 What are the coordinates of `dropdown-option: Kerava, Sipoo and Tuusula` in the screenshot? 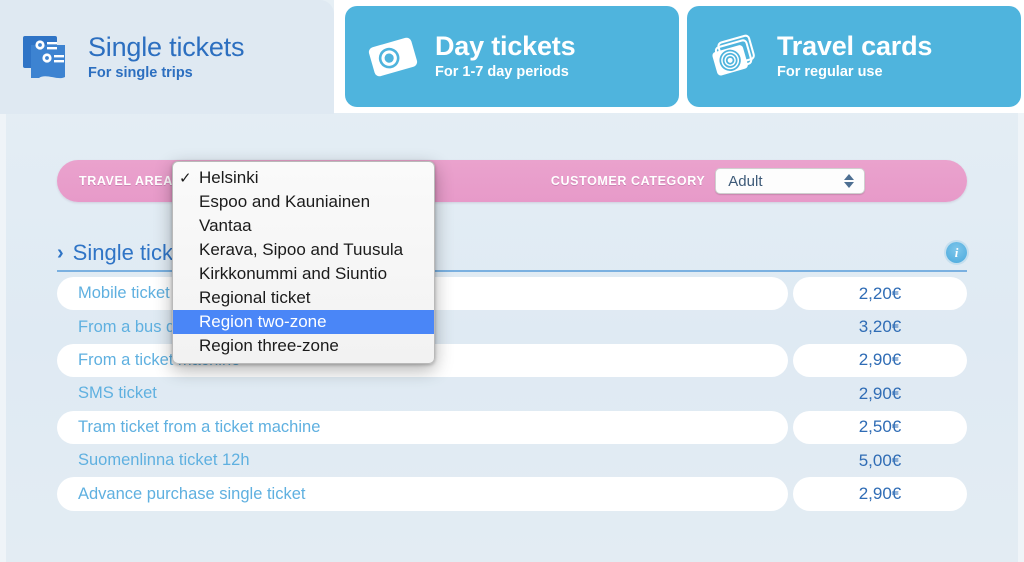 It's located at (303, 250).